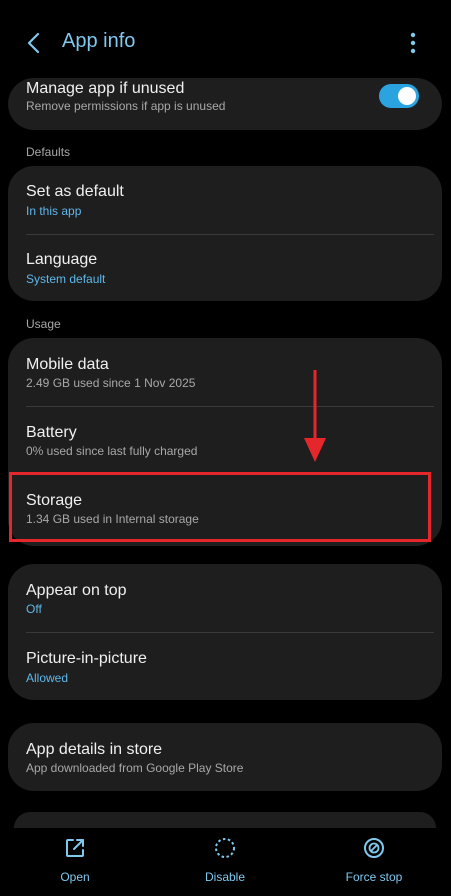 Image resolution: width=451 pixels, height=896 pixels. I want to click on battery-row: Battery 0% used since last fully charged, so click(225, 440).